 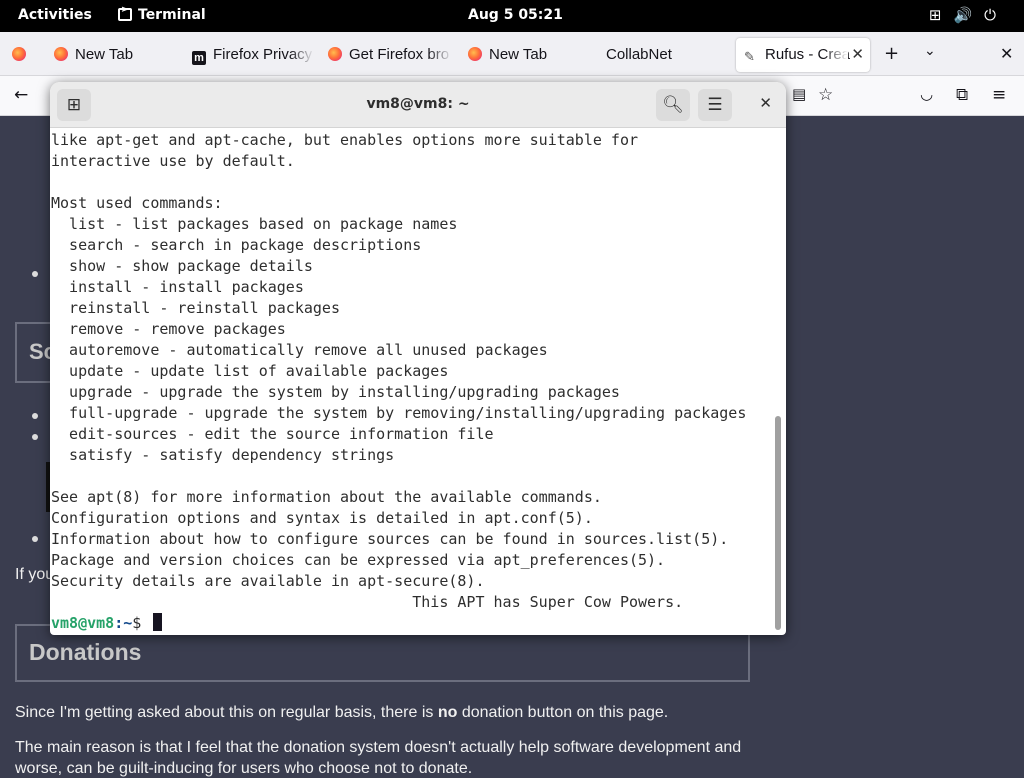 I want to click on terminal-output-line: search - search in package descriptions, so click(x=236, y=245).